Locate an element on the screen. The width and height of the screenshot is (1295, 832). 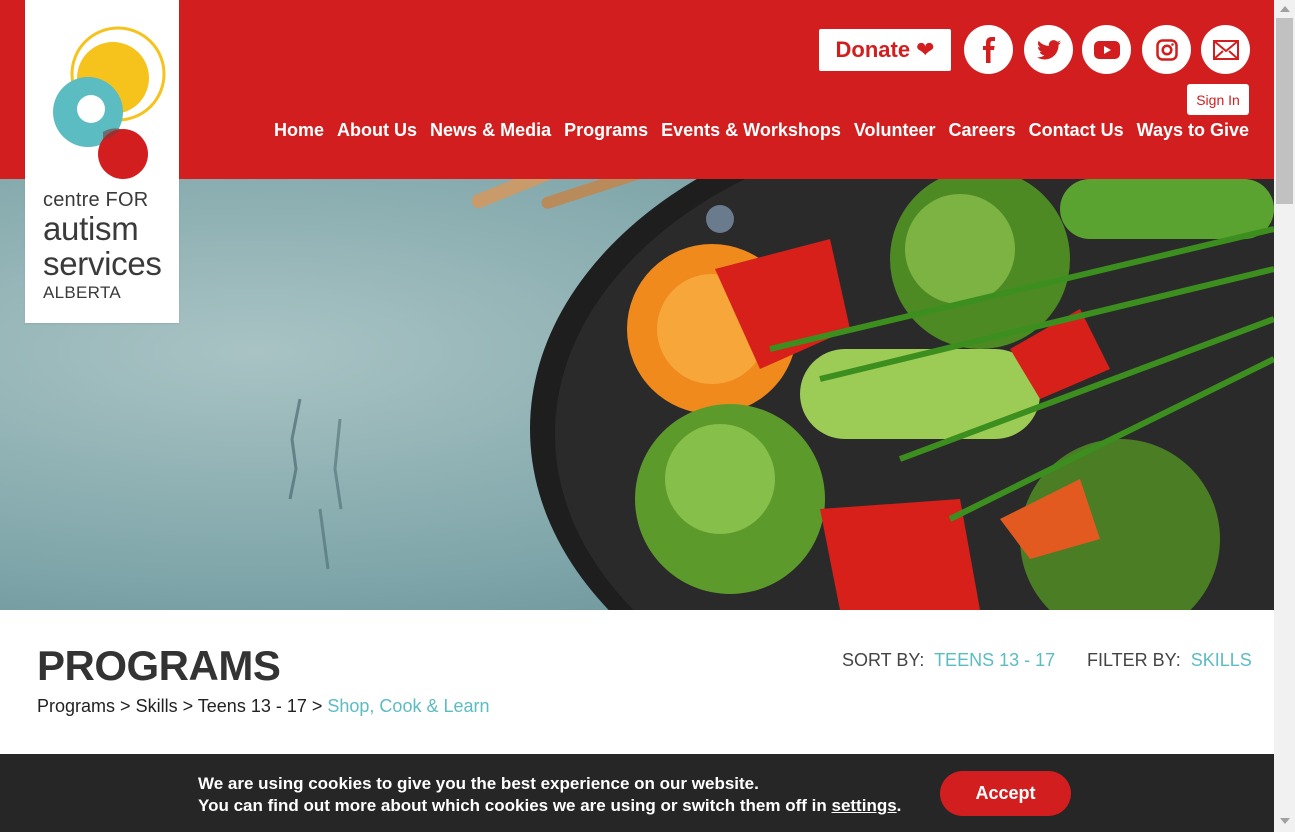
nav-careers: Careers is located at coordinates (982, 130).